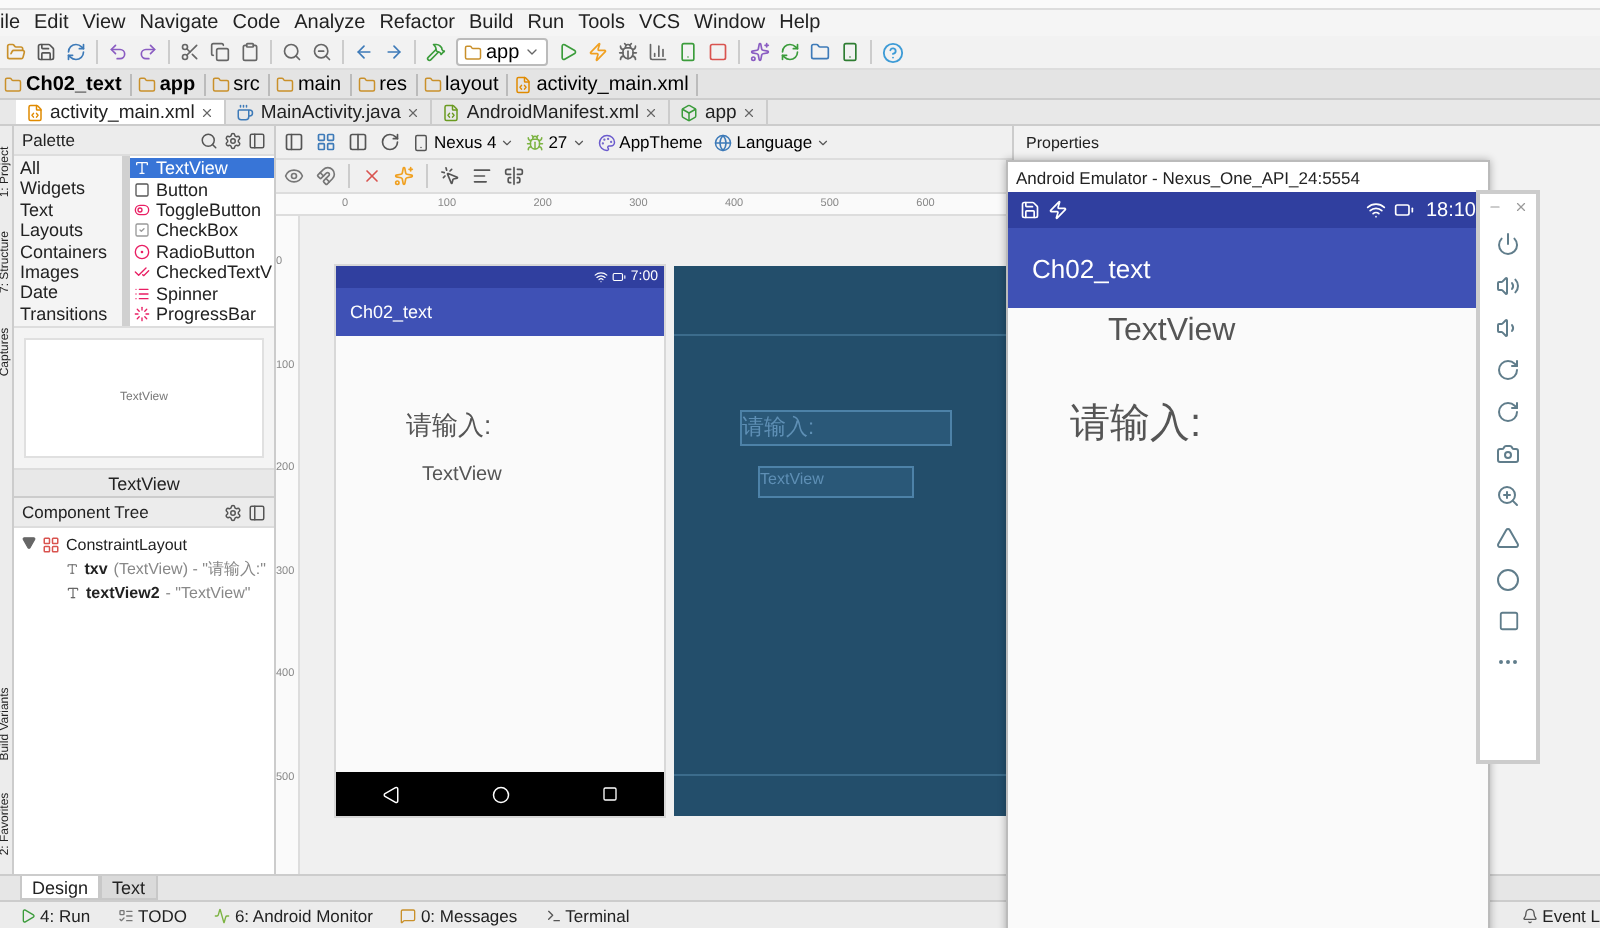  I want to click on menu-item: Navigate, so click(179, 23).